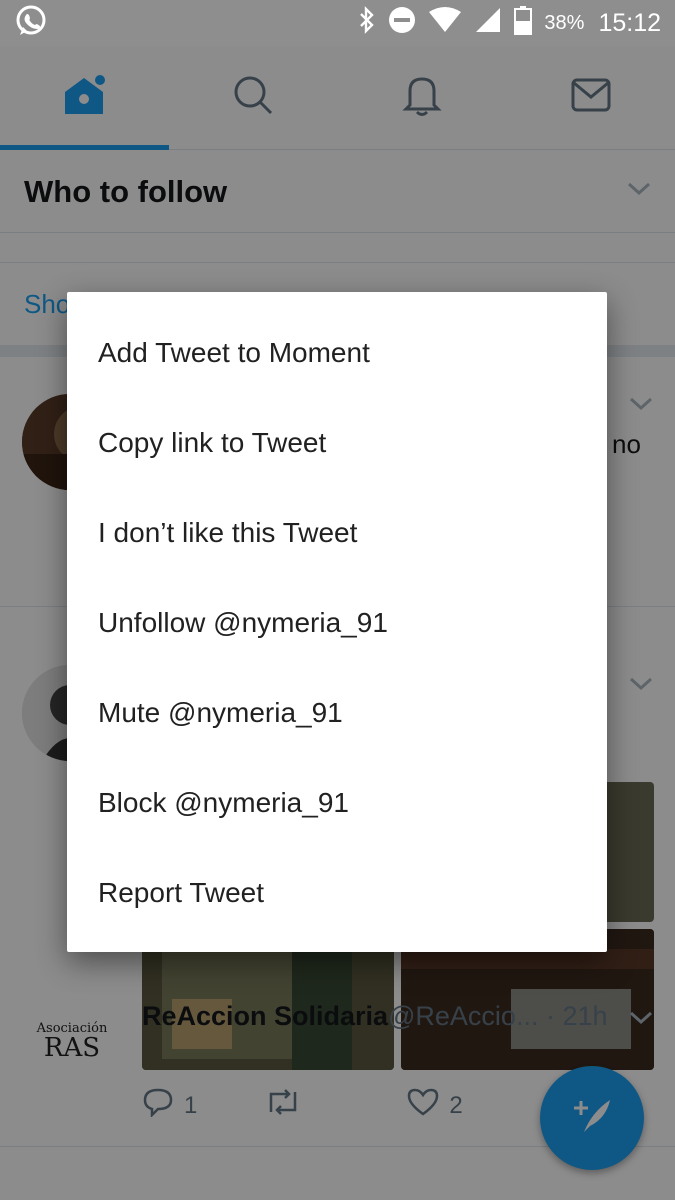 The image size is (675, 1200). Describe the element at coordinates (488, 23) in the screenshot. I see `signal-icon` at that location.